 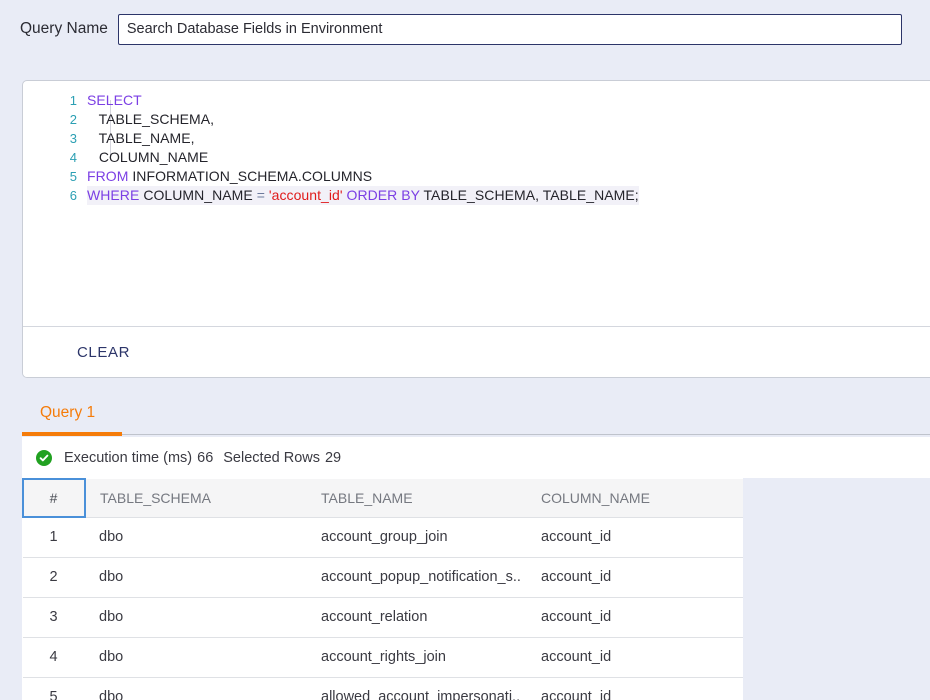 I want to click on cell-index: 2, so click(x=54, y=577).